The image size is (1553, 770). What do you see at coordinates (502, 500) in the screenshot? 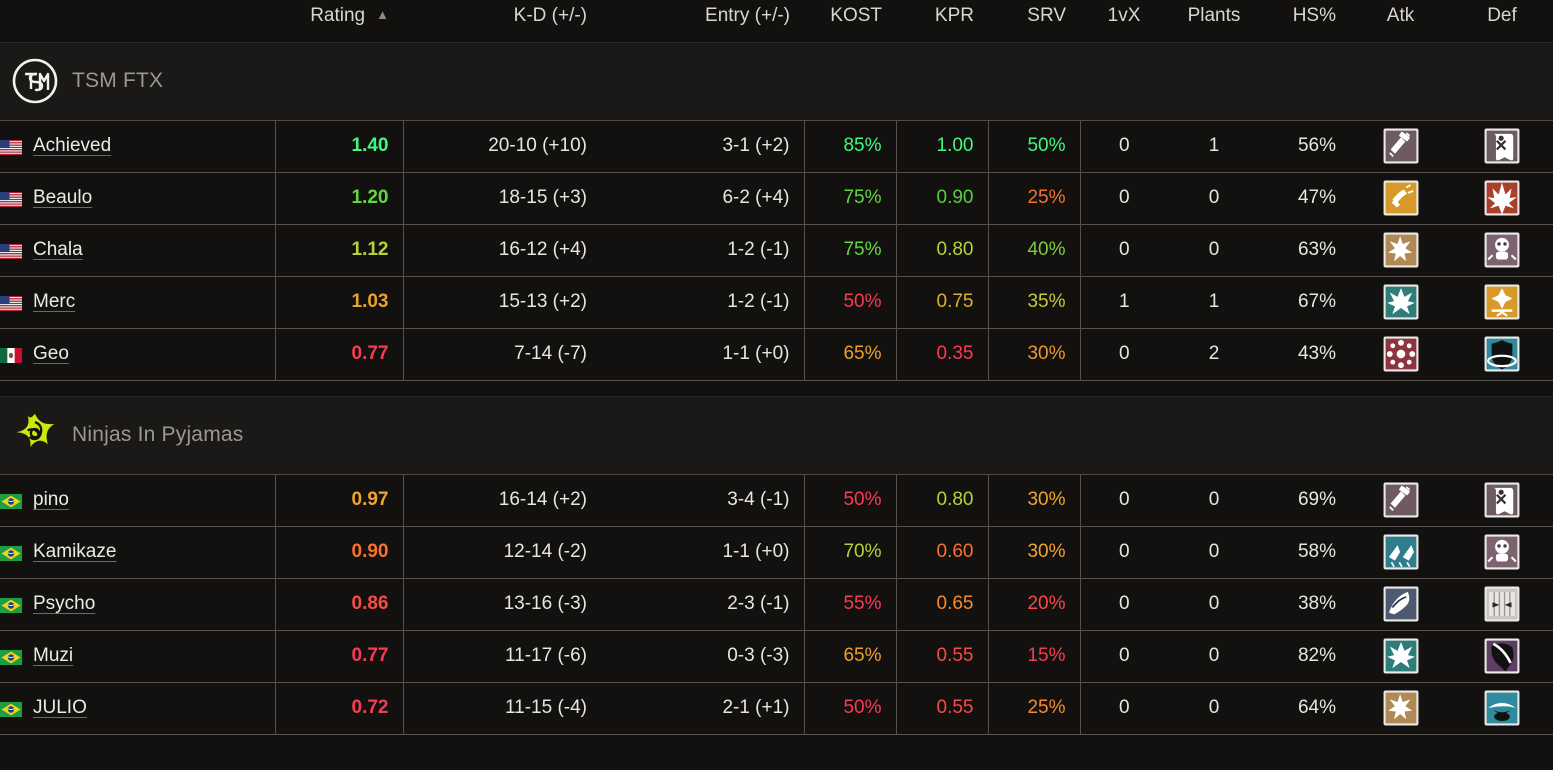
I see `kd-value: 16-14 (+2)` at bounding box center [502, 500].